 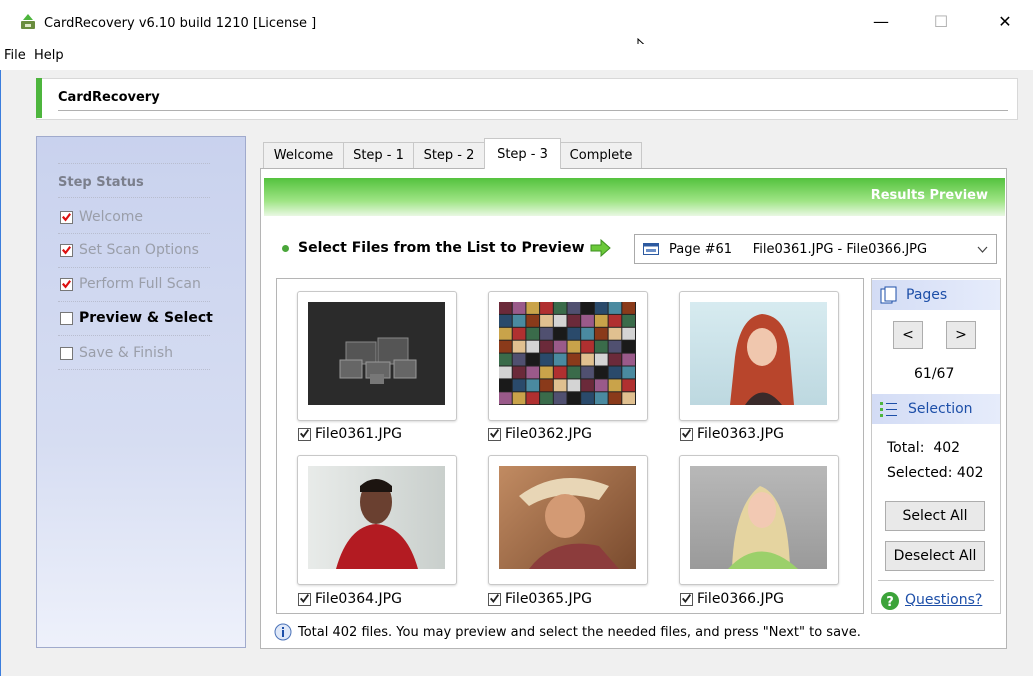 I want to click on selected-count: Selected: 402, so click(x=935, y=473).